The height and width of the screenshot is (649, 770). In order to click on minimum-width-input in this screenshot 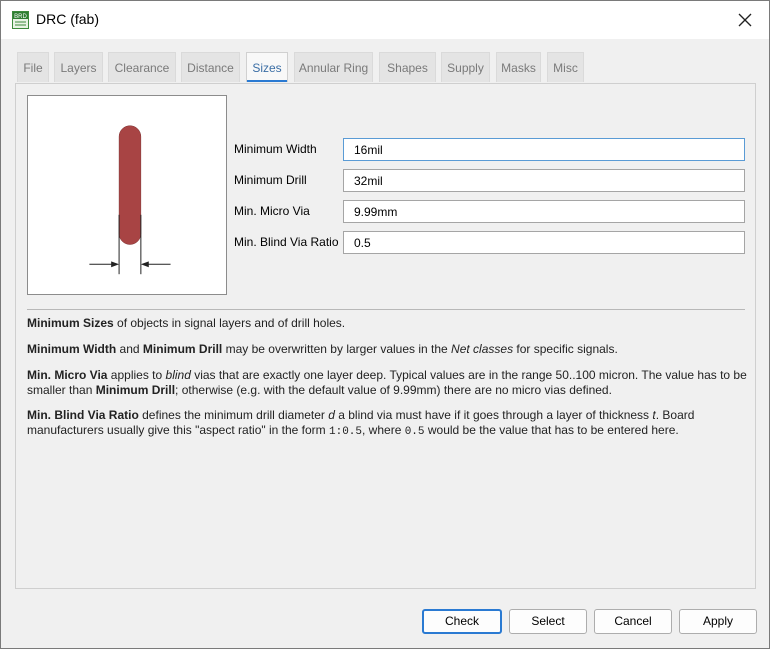, I will do `click(544, 149)`.